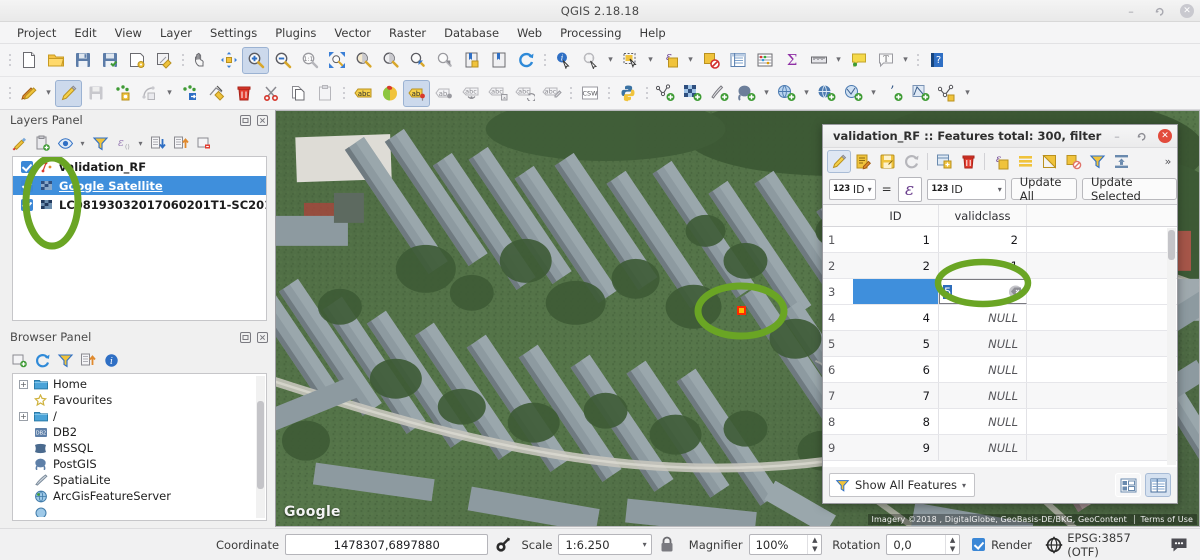  Describe the element at coordinates (324, 93) in the screenshot. I see `paste-features-icon` at that location.